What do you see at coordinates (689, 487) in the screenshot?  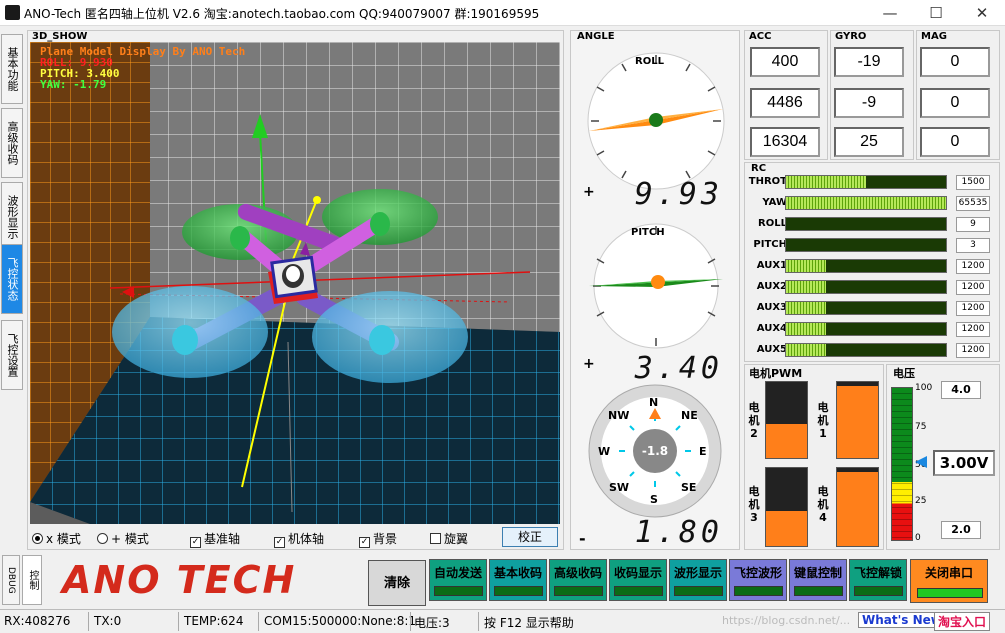 I see `compass-se: SE` at bounding box center [689, 487].